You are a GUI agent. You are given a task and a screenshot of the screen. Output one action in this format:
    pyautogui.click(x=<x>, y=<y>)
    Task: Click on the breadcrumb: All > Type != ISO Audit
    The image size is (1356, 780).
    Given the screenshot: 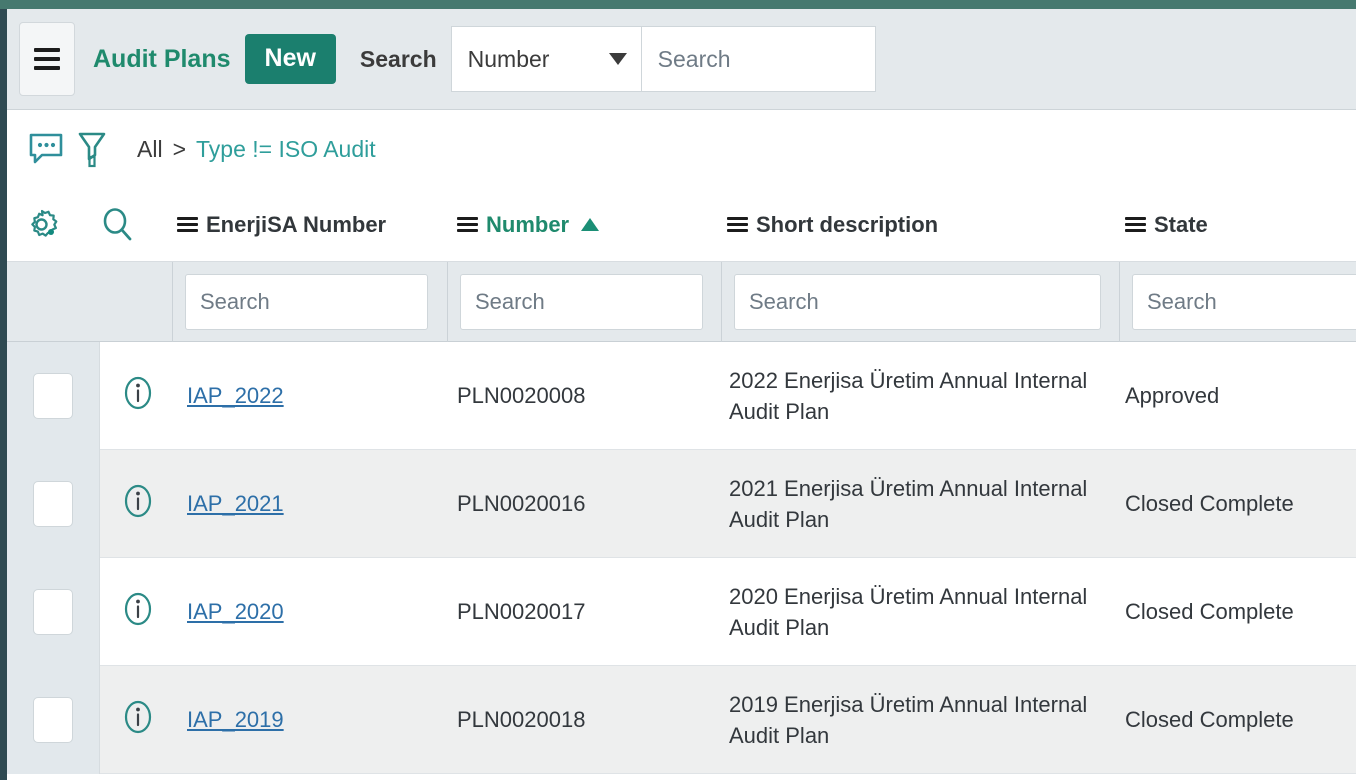 What is the action you would take?
    pyautogui.click(x=256, y=149)
    